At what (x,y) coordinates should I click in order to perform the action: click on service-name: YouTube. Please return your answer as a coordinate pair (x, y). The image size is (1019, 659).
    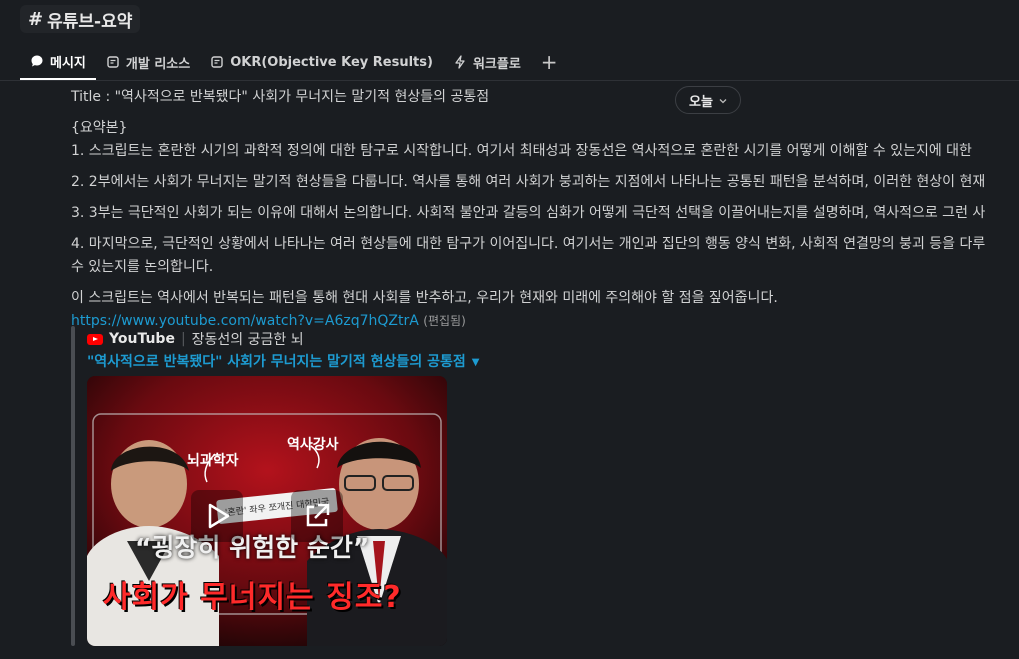
    Looking at the image, I should click on (142, 339).